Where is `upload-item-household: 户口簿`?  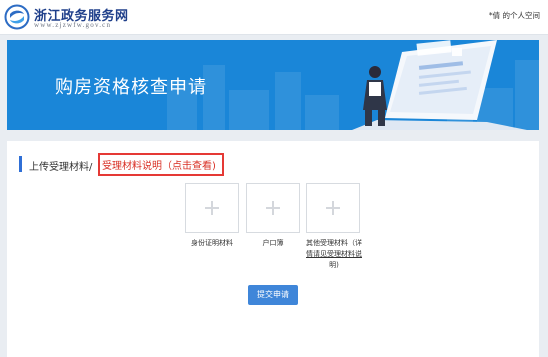
upload-item-household: 户口簿 is located at coordinates (273, 216).